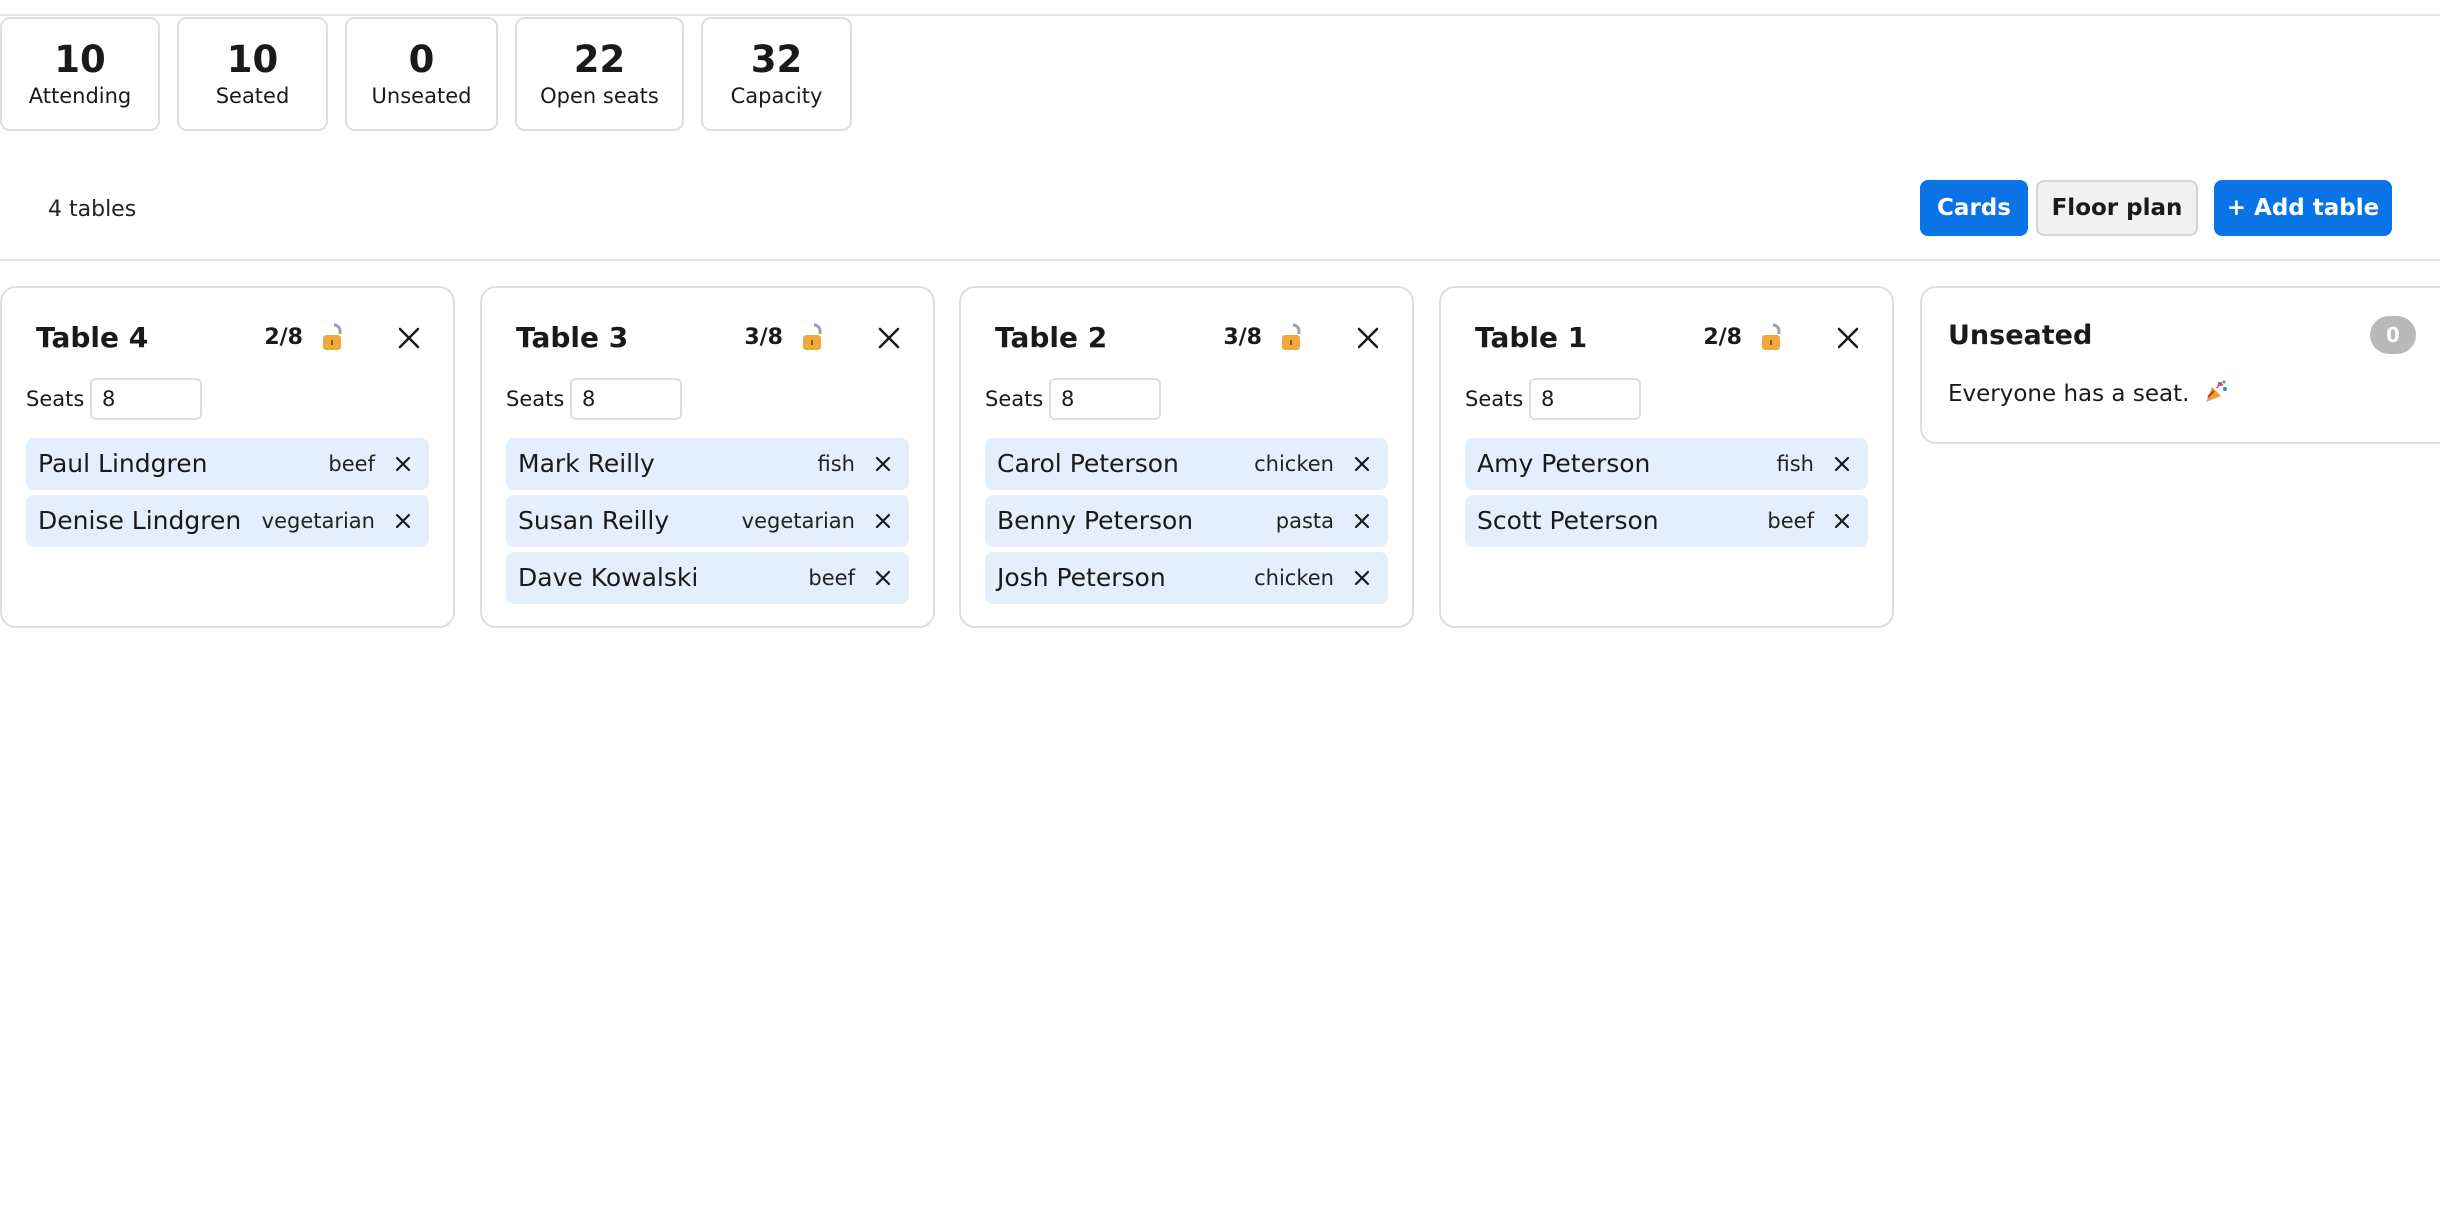 The image size is (2440, 1220). What do you see at coordinates (599, 96) in the screenshot?
I see `stat-label: Open seats` at bounding box center [599, 96].